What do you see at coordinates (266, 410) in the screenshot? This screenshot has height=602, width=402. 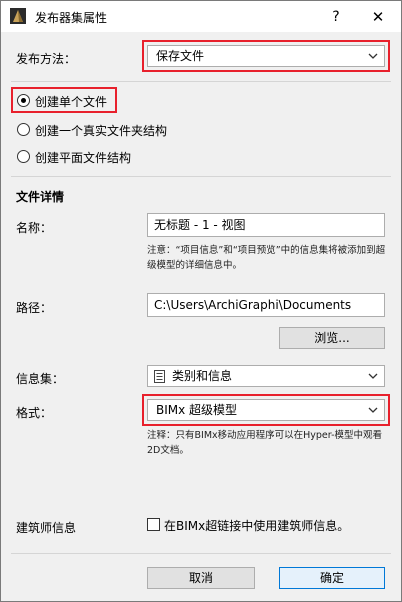 I see `format-select: BIMx 超级模型` at bounding box center [266, 410].